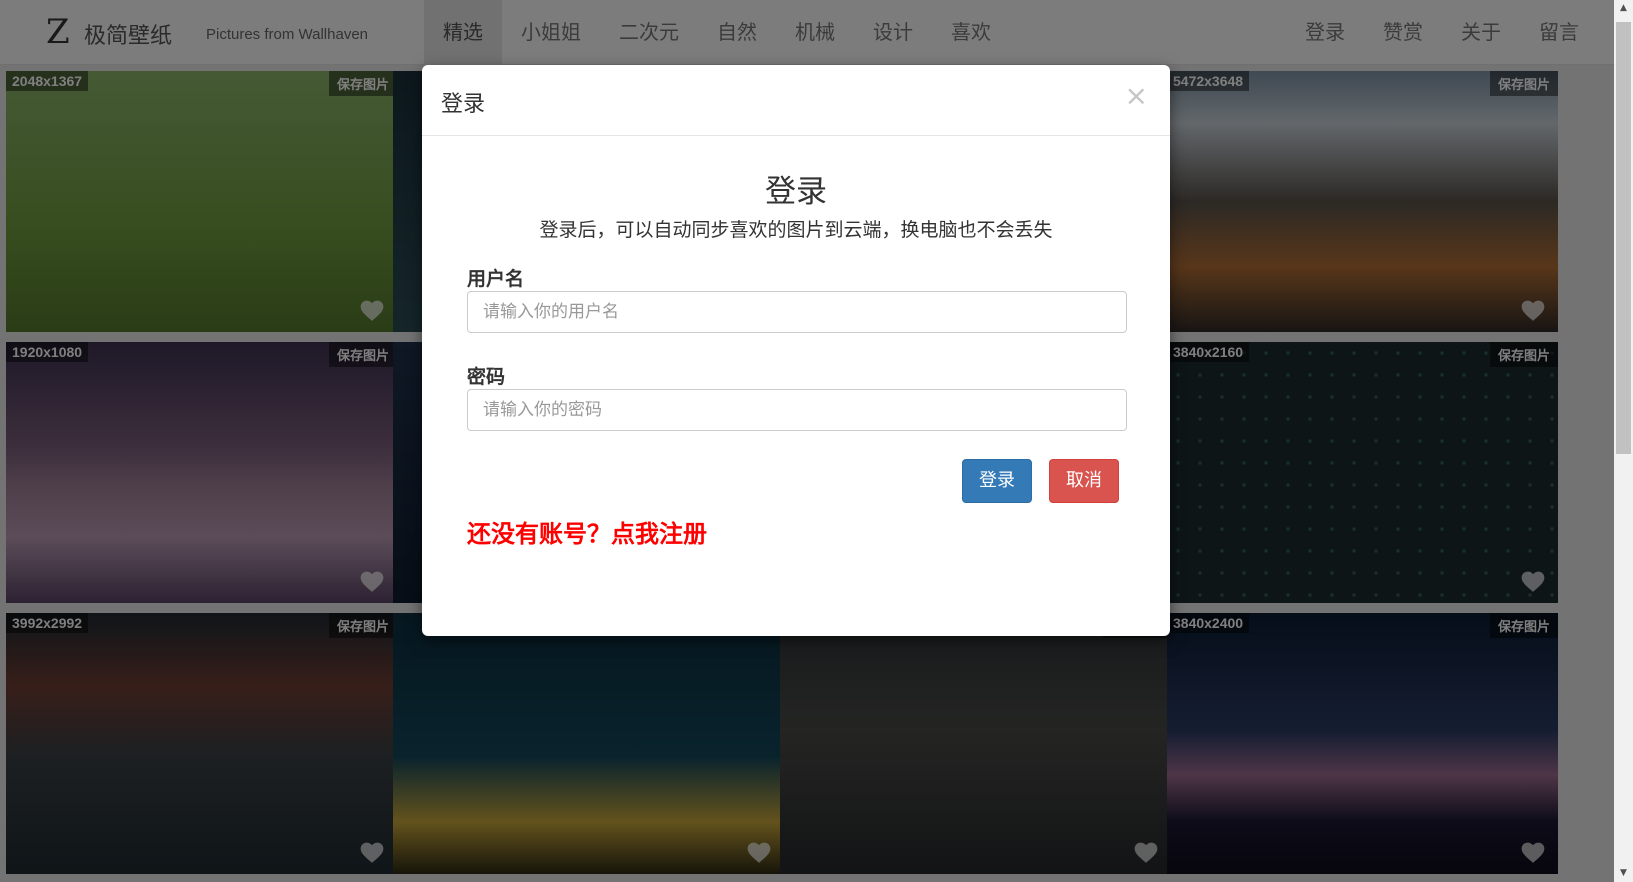 The image size is (1633, 882). Describe the element at coordinates (463, 104) in the screenshot. I see `modal-title: 登录` at that location.